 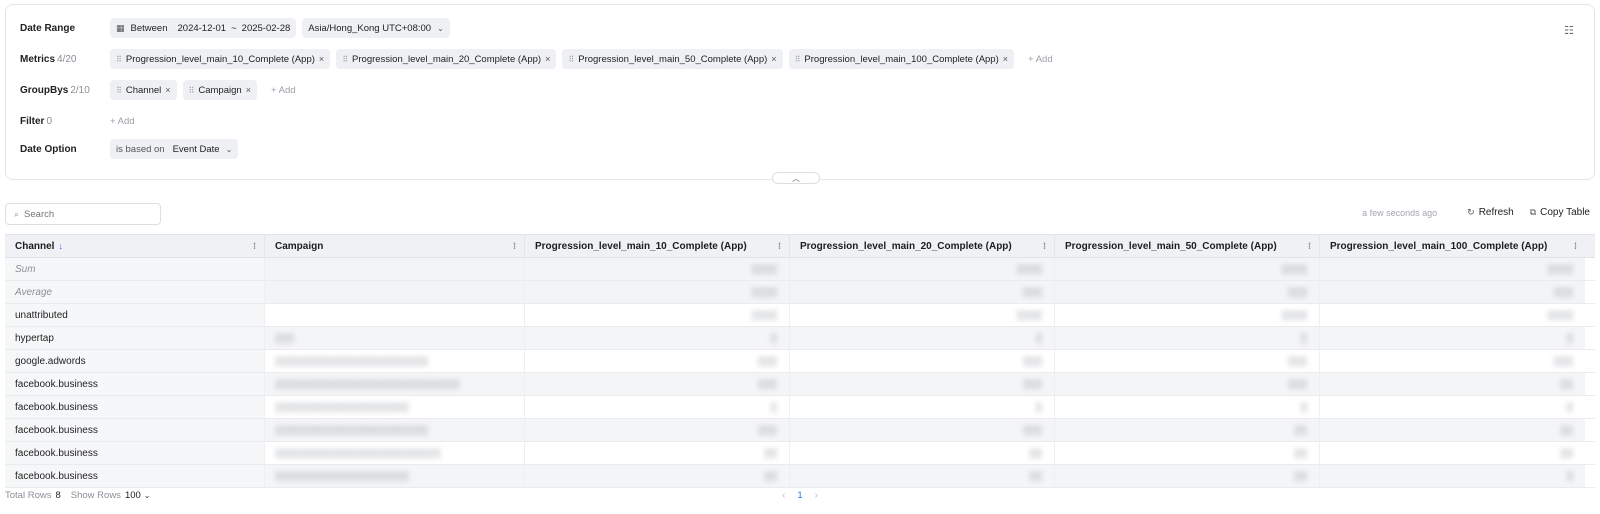 I want to click on summary-row-average: Average ▒▒▒▒ ▒▒▒ ▒▒▒ ▒▒▒, so click(x=800, y=292).